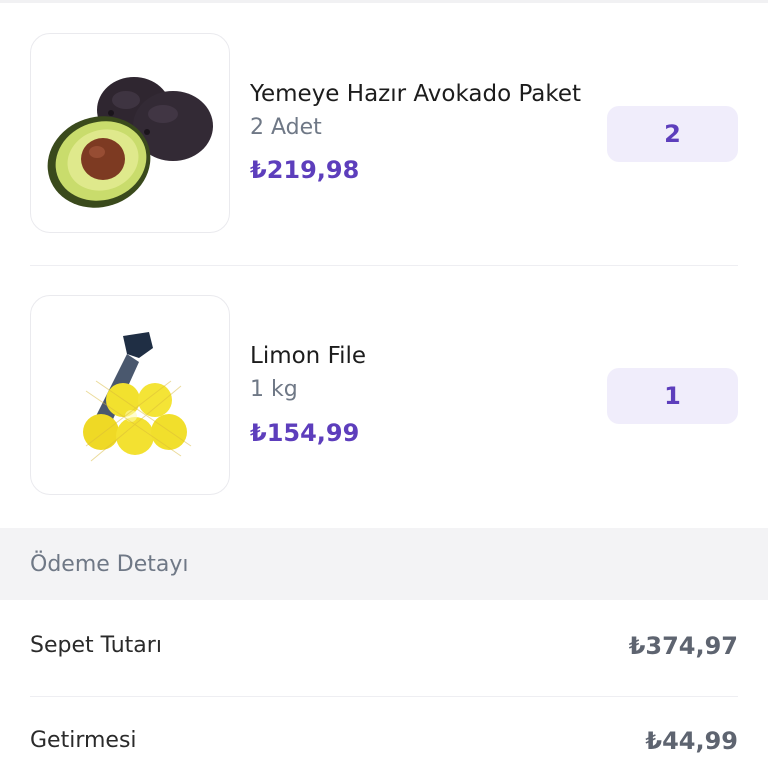  What do you see at coordinates (96, 645) in the screenshot?
I see `summary-label: Sepet Tutarı` at bounding box center [96, 645].